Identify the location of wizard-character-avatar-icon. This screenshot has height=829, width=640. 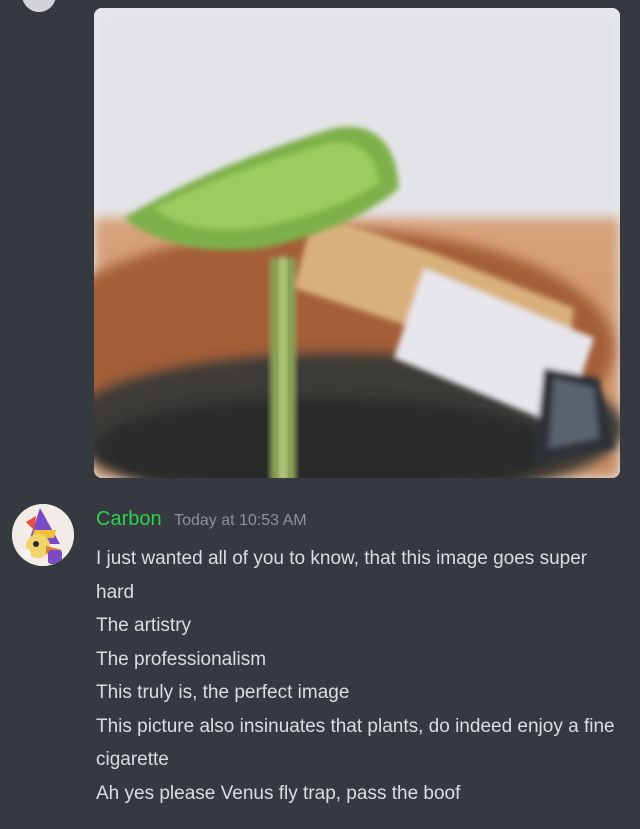
(43, 535).